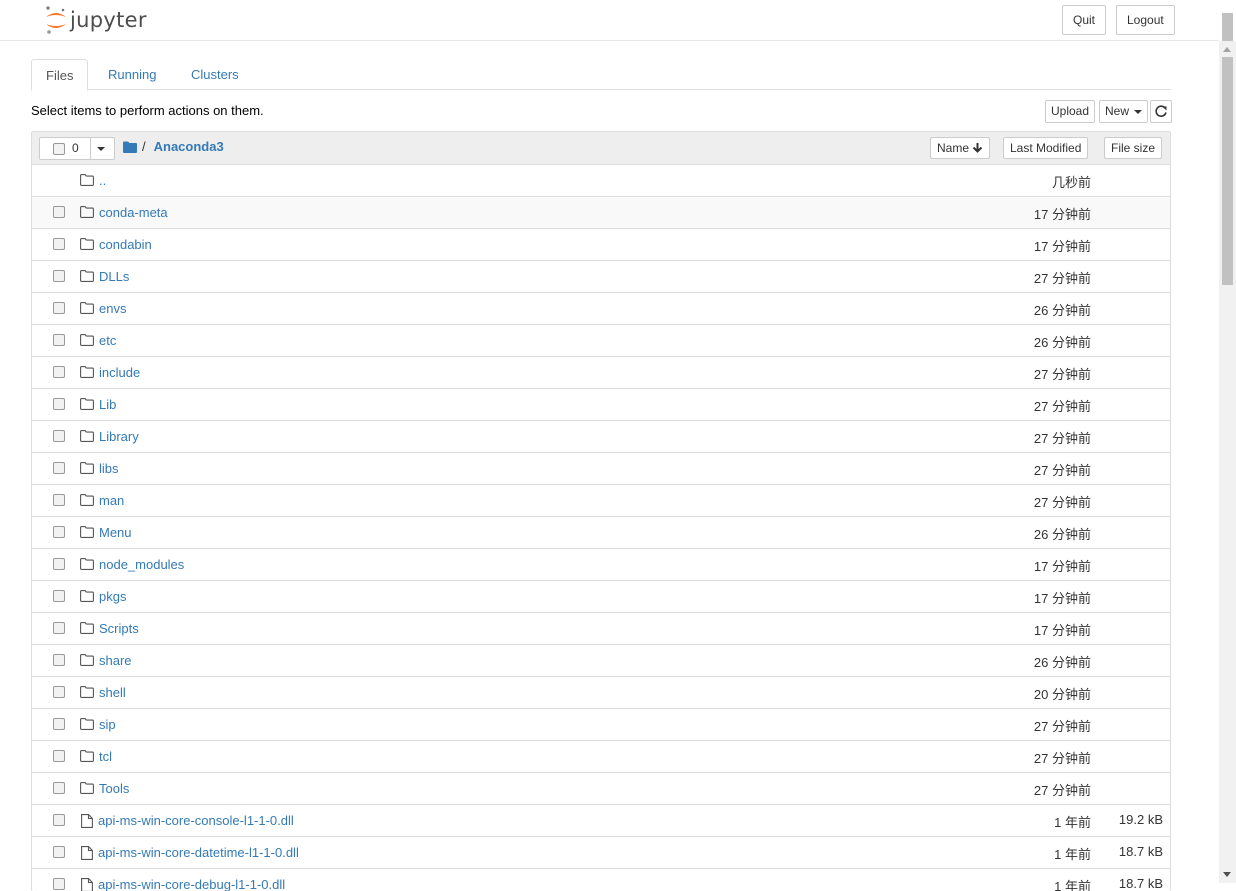 The image size is (1236, 891). I want to click on item-name-link: share, so click(115, 660).